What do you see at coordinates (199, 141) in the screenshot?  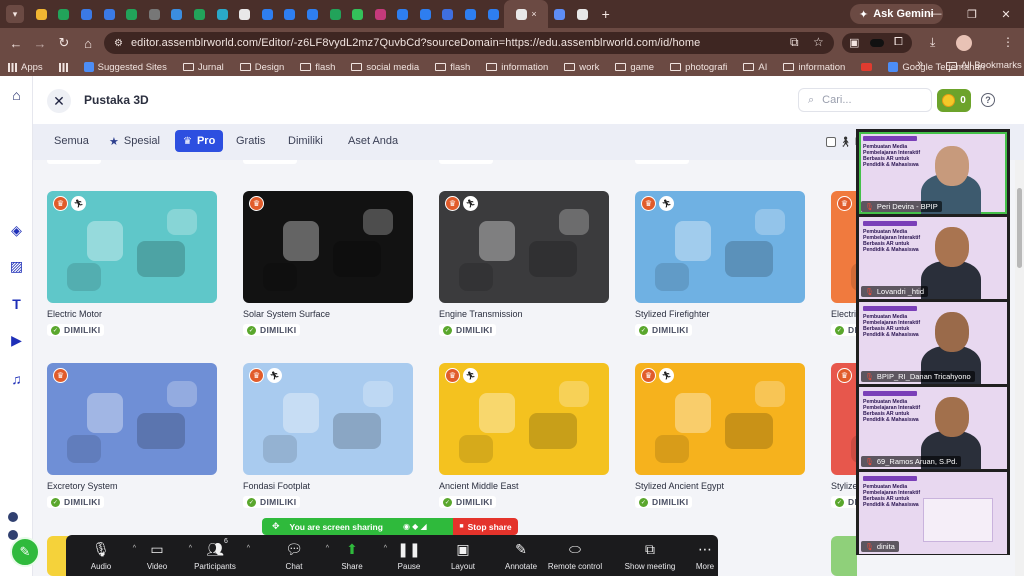 I see `filter-tab-pro: ♛ Pro` at bounding box center [199, 141].